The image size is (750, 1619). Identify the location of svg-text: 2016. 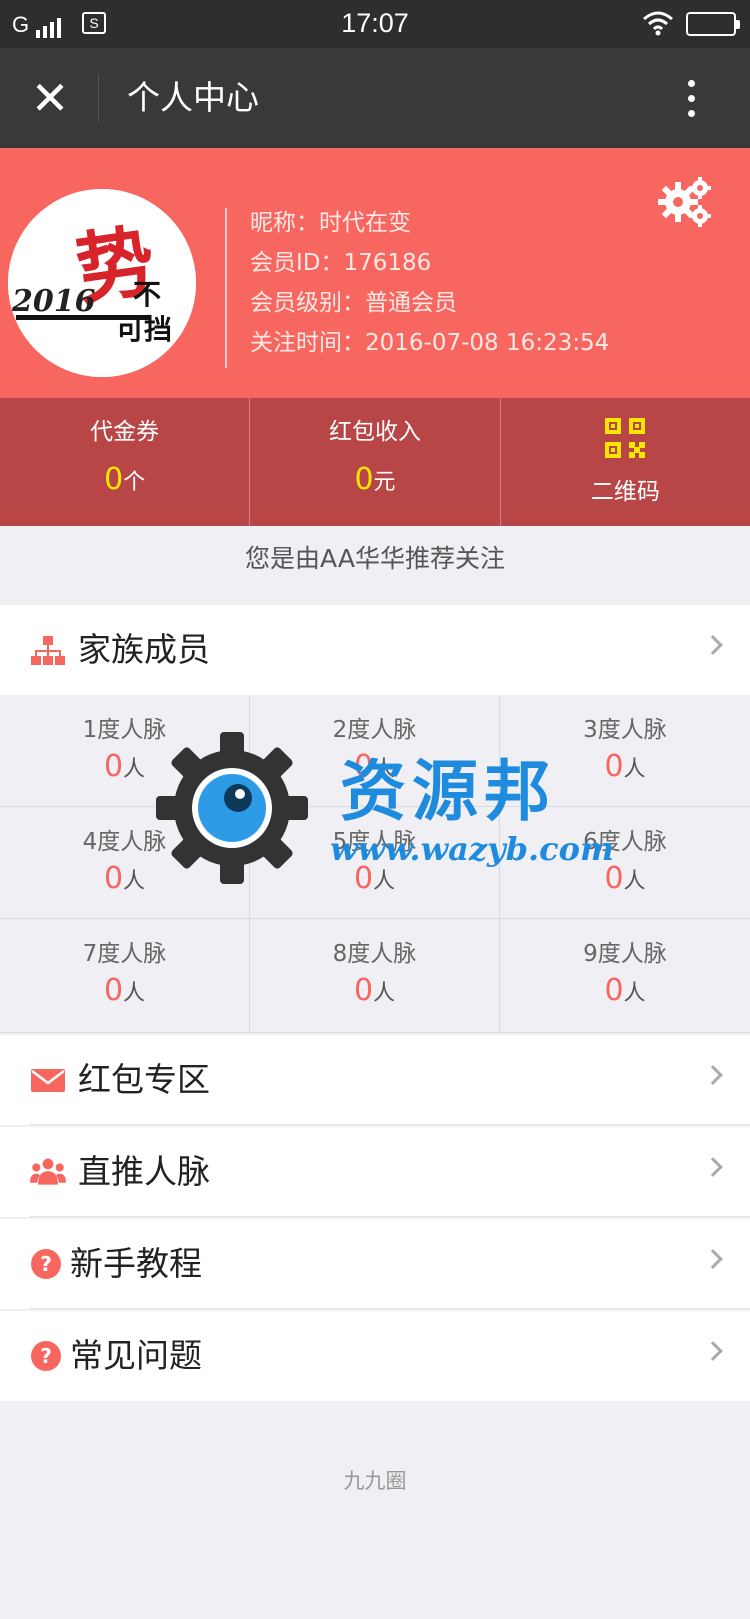
(53, 301).